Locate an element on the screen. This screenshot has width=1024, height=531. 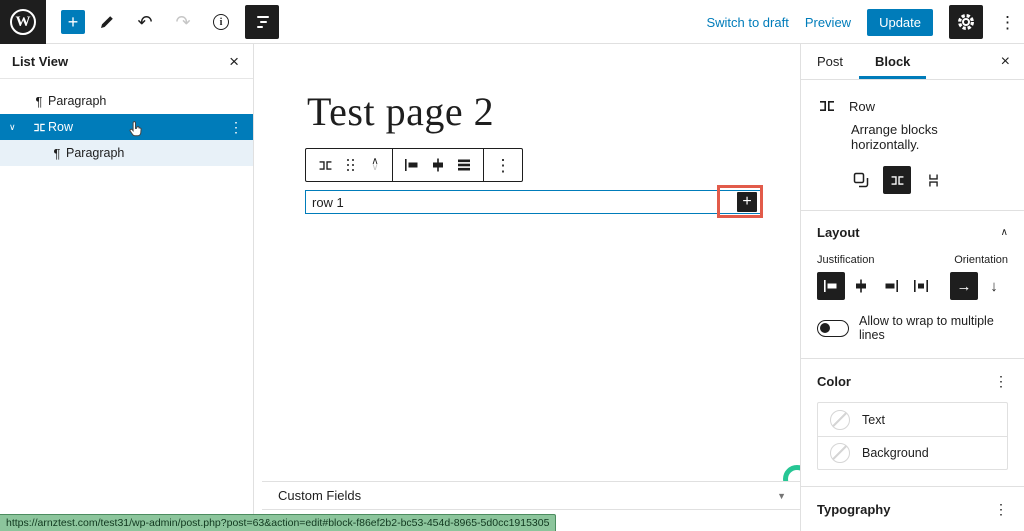
list-view-toggle-button is located at coordinates (262, 22).